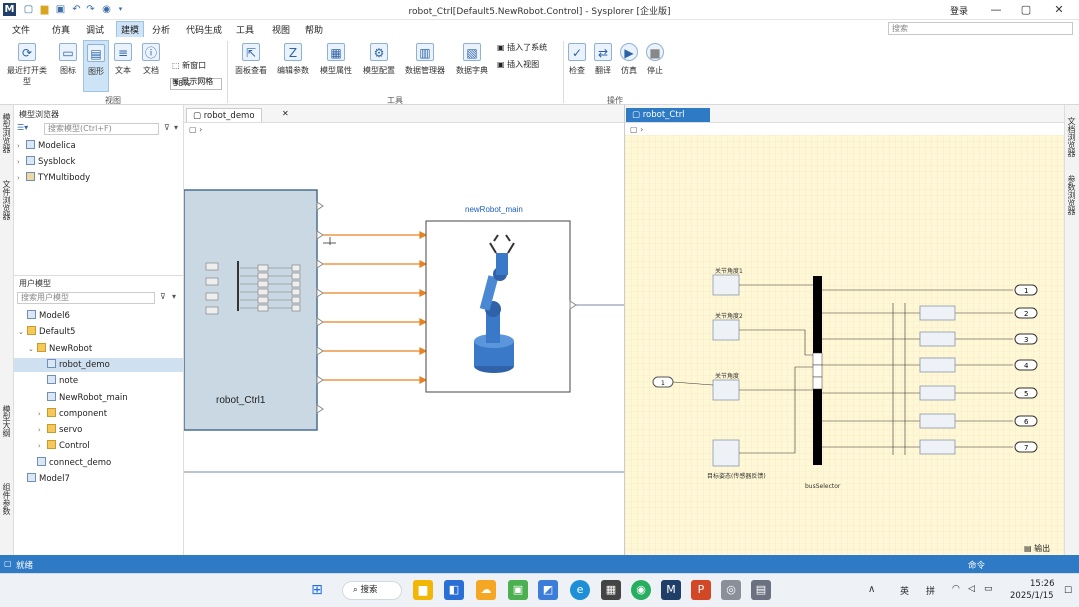 The height and width of the screenshot is (607, 1079). What do you see at coordinates (668, 115) in the screenshot?
I see `tab-robot-ctrl: ▢ robot_Ctrl` at bounding box center [668, 115].